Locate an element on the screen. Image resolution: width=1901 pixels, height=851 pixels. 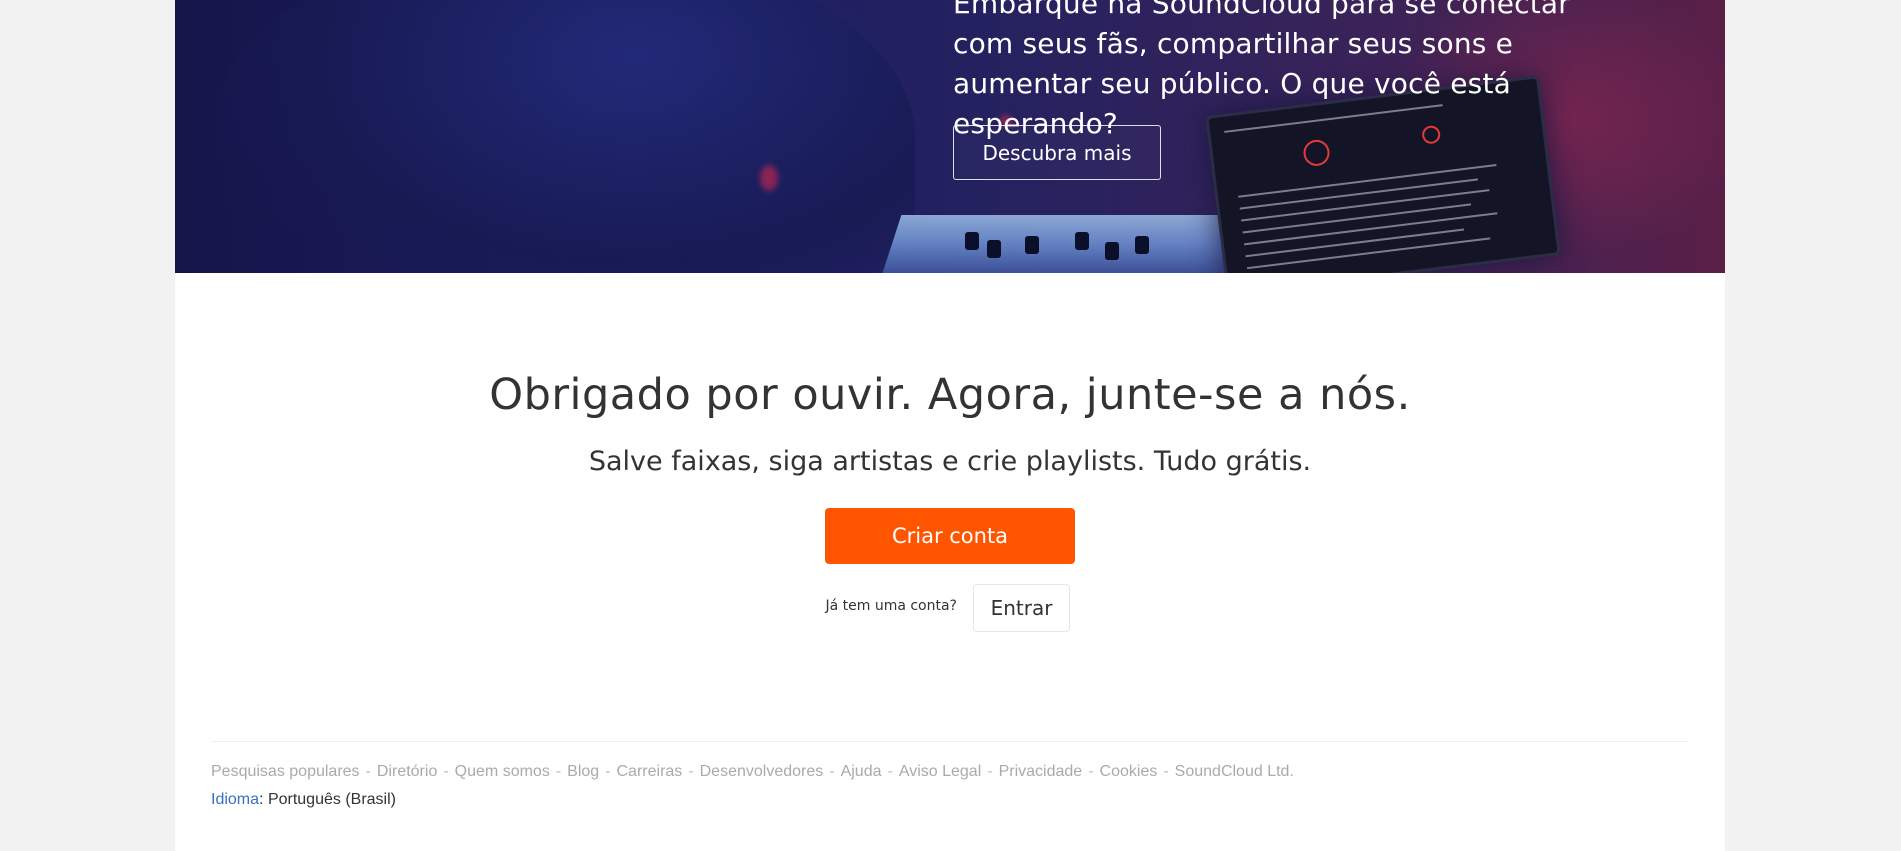
language-value: Português (Brasil) is located at coordinates (332, 799).